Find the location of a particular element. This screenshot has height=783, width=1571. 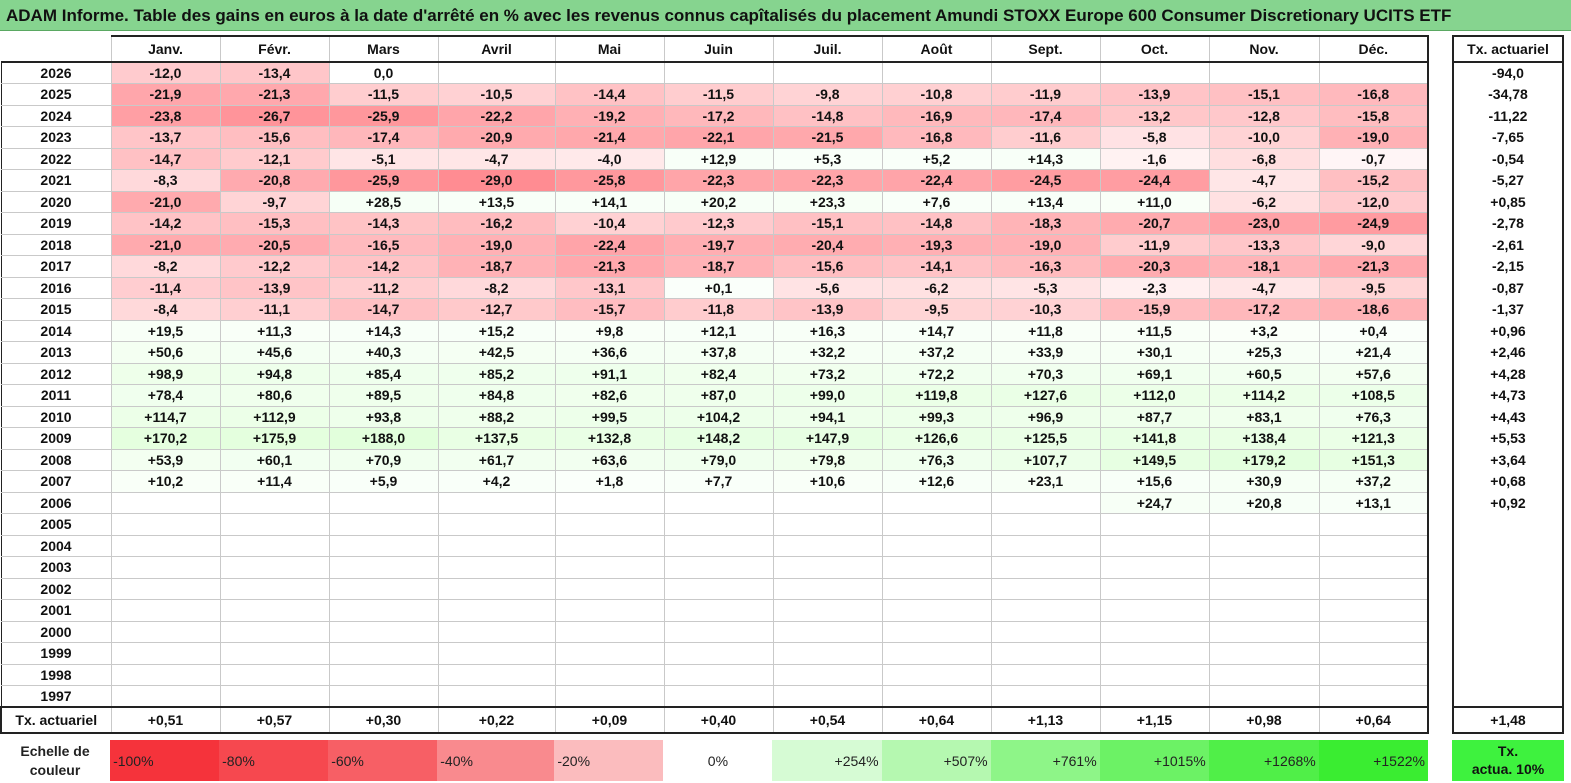

gain-cell: -25,9 is located at coordinates (383, 180).